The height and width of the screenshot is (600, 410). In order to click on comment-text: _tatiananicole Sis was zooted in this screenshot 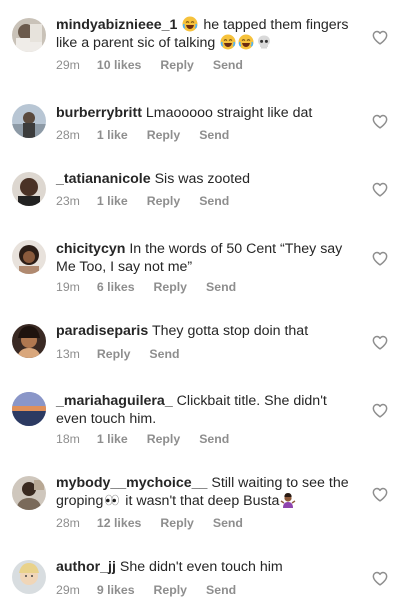, I will do `click(206, 179)`.